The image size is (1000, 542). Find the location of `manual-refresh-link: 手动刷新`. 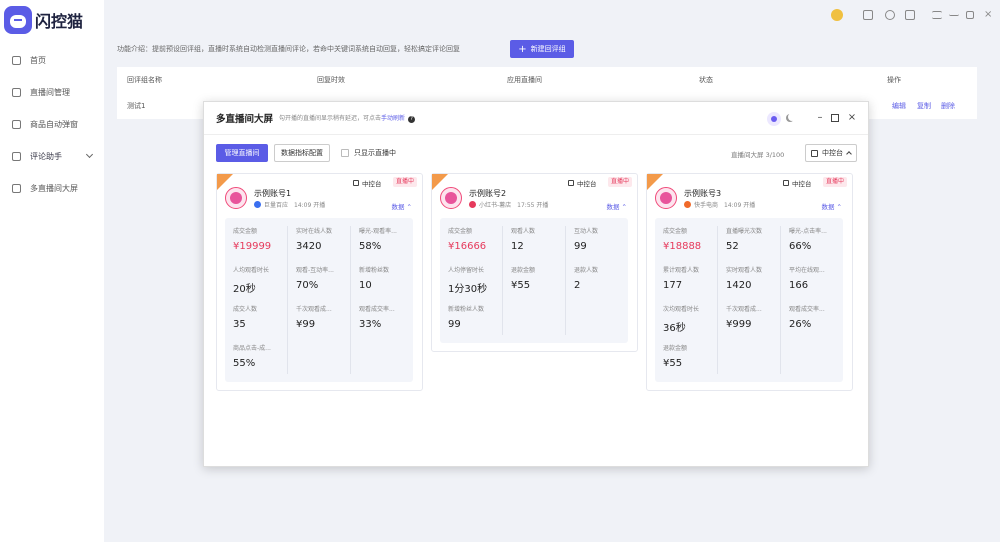

manual-refresh-link: 手动刷新 is located at coordinates (393, 118).